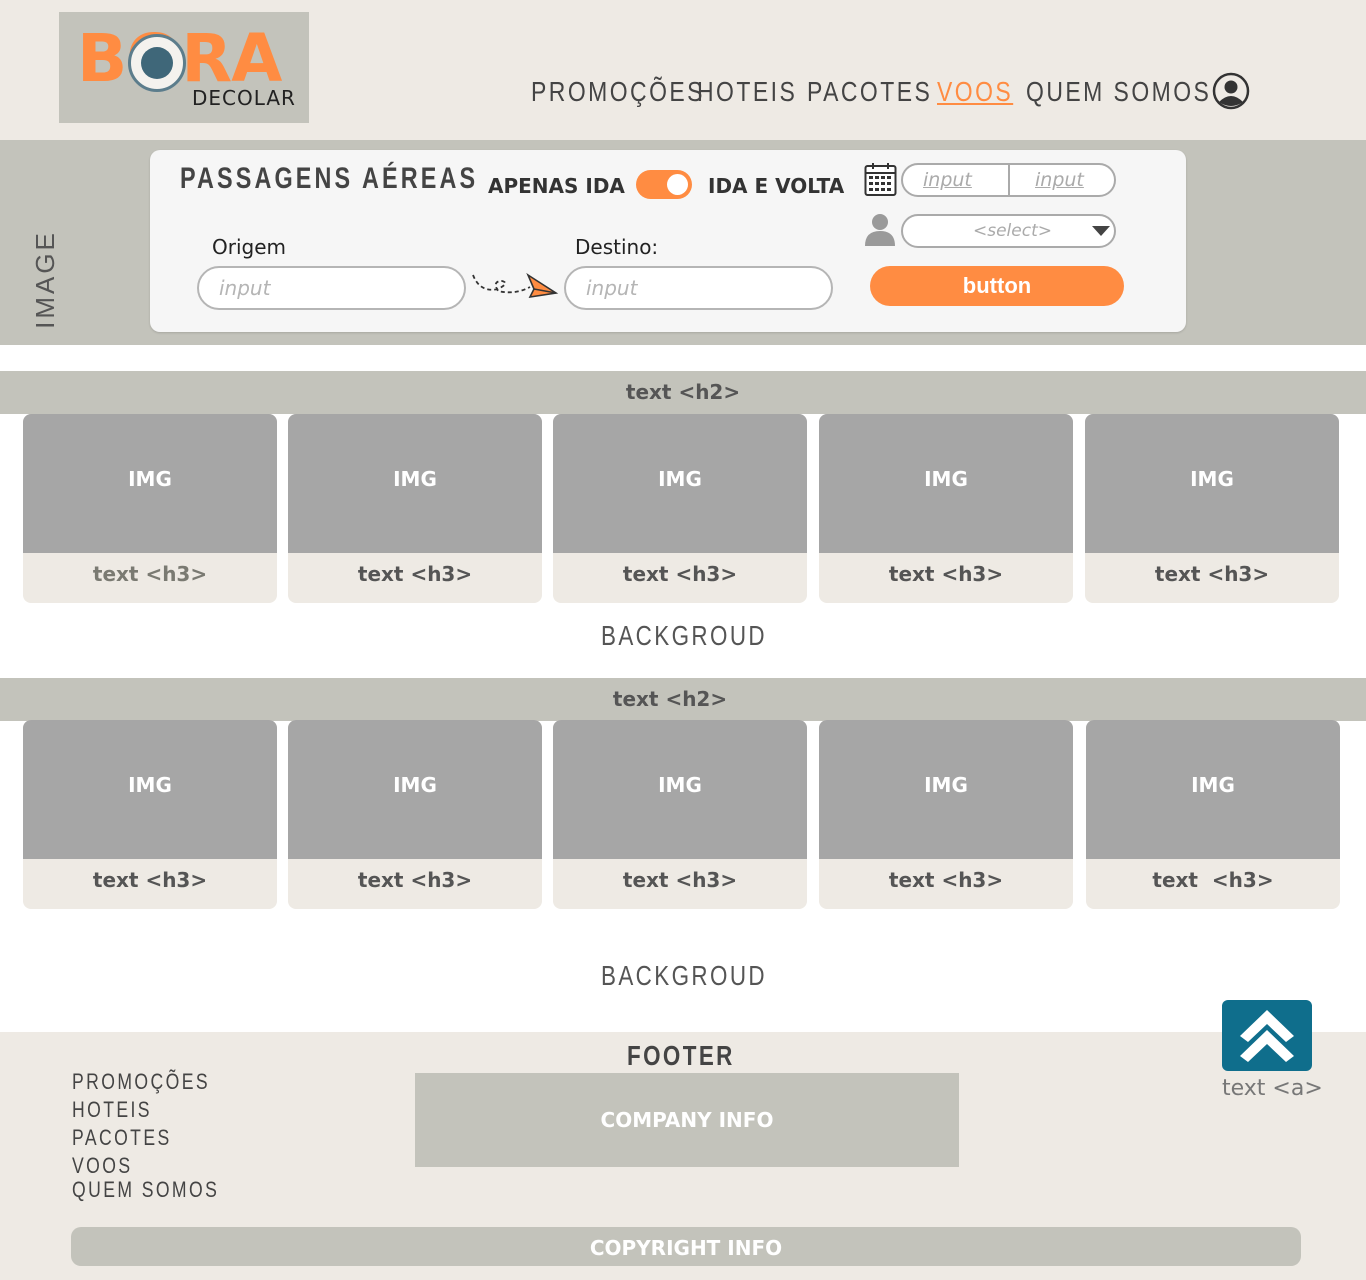  I want to click on date-divider, so click(1009, 181).